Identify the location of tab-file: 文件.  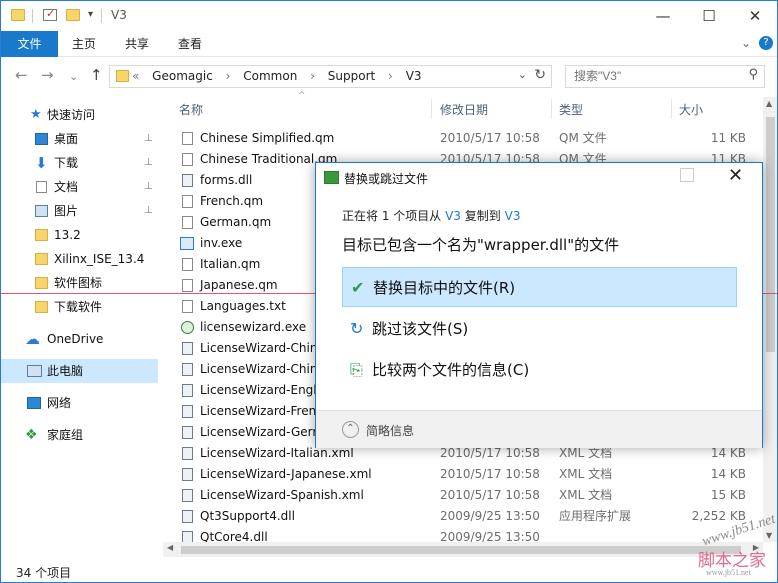
(29, 44).